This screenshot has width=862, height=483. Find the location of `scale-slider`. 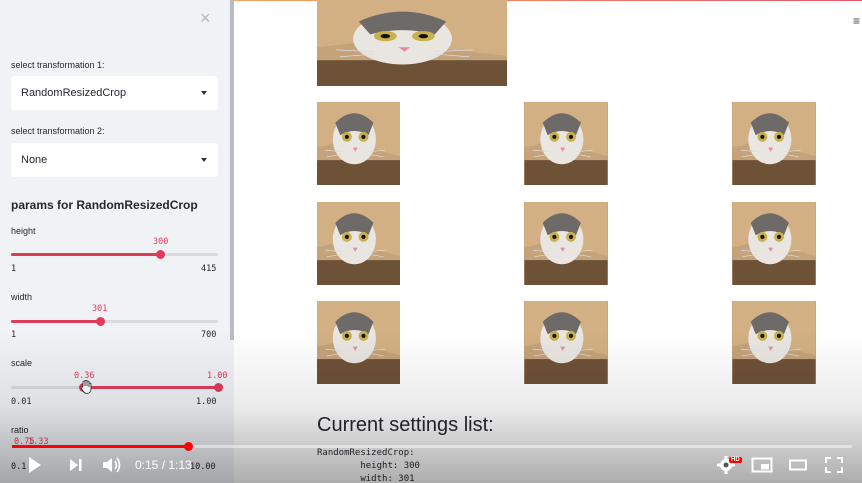

scale-slider is located at coordinates (117, 387).